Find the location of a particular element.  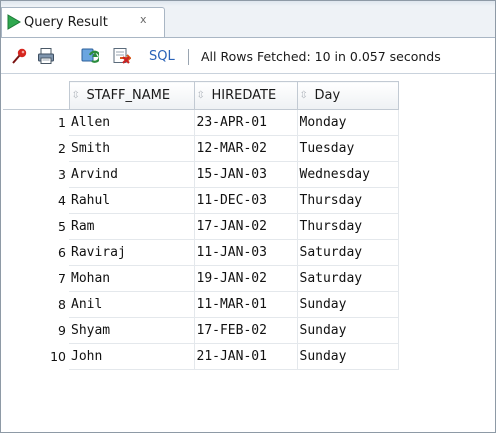

row-number: 5 is located at coordinates (62, 226).